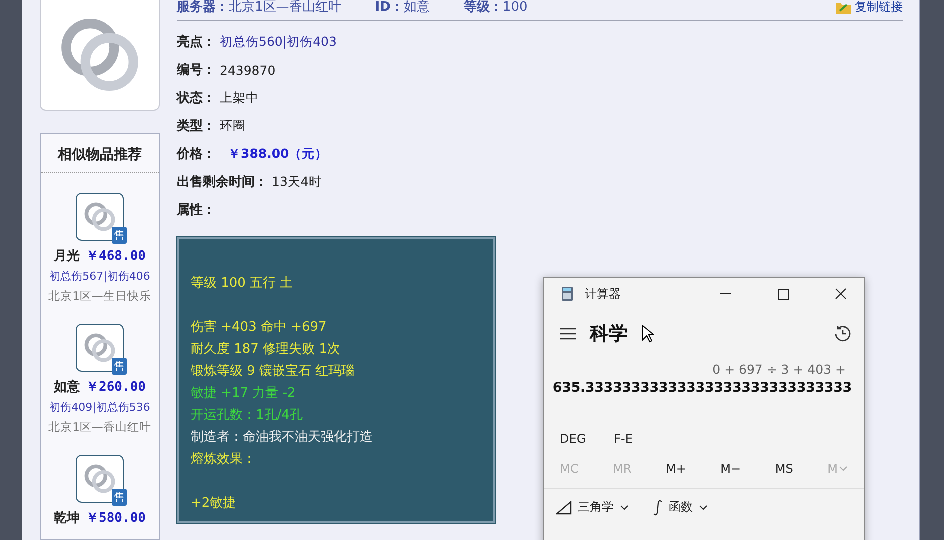 The height and width of the screenshot is (540, 944). Describe the element at coordinates (278, 154) in the screenshot. I see `field-value: ￥388.00（元）` at that location.